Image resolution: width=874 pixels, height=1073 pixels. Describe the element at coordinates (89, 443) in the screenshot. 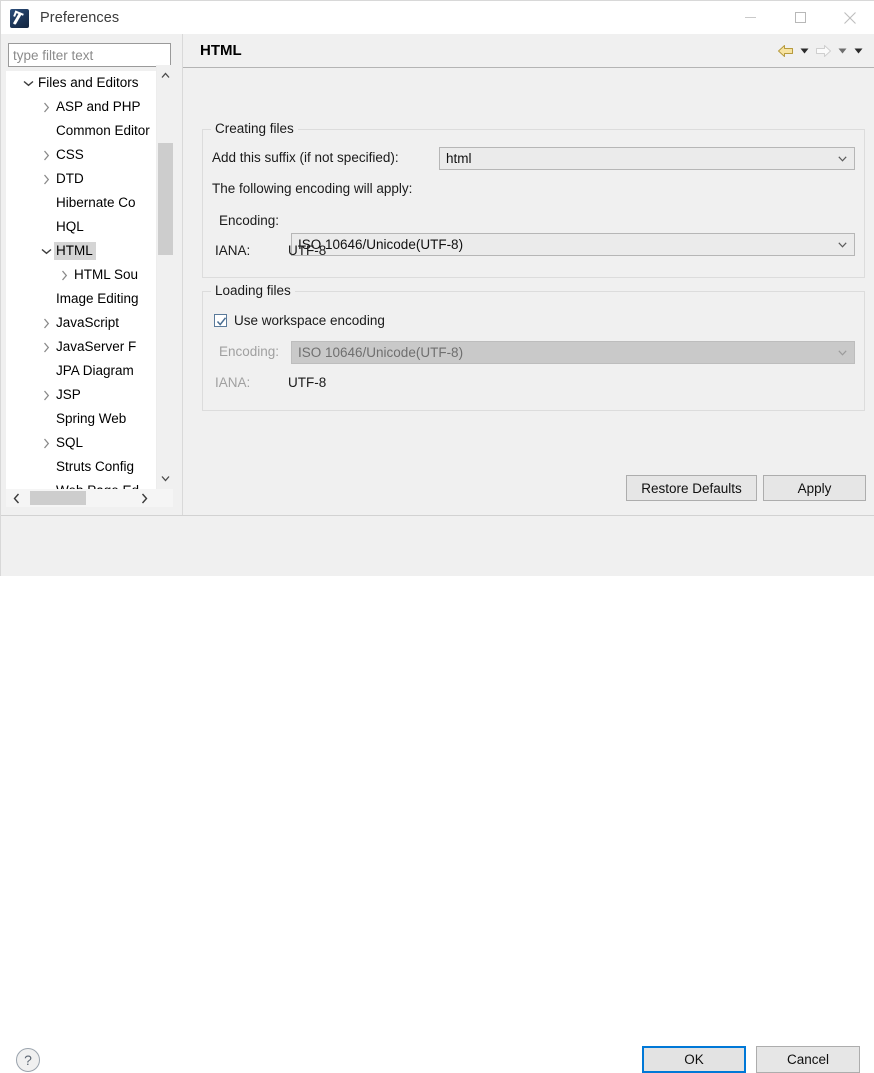

I see `tree-item: SQL` at that location.